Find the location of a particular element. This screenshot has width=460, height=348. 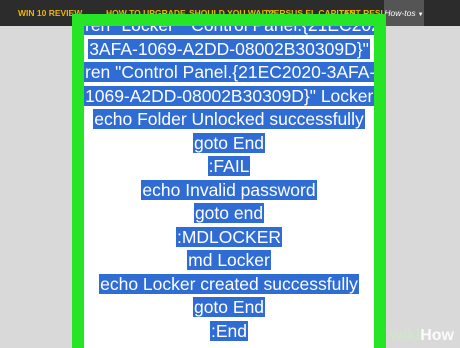

code-line: md Locker is located at coordinates (229, 260).